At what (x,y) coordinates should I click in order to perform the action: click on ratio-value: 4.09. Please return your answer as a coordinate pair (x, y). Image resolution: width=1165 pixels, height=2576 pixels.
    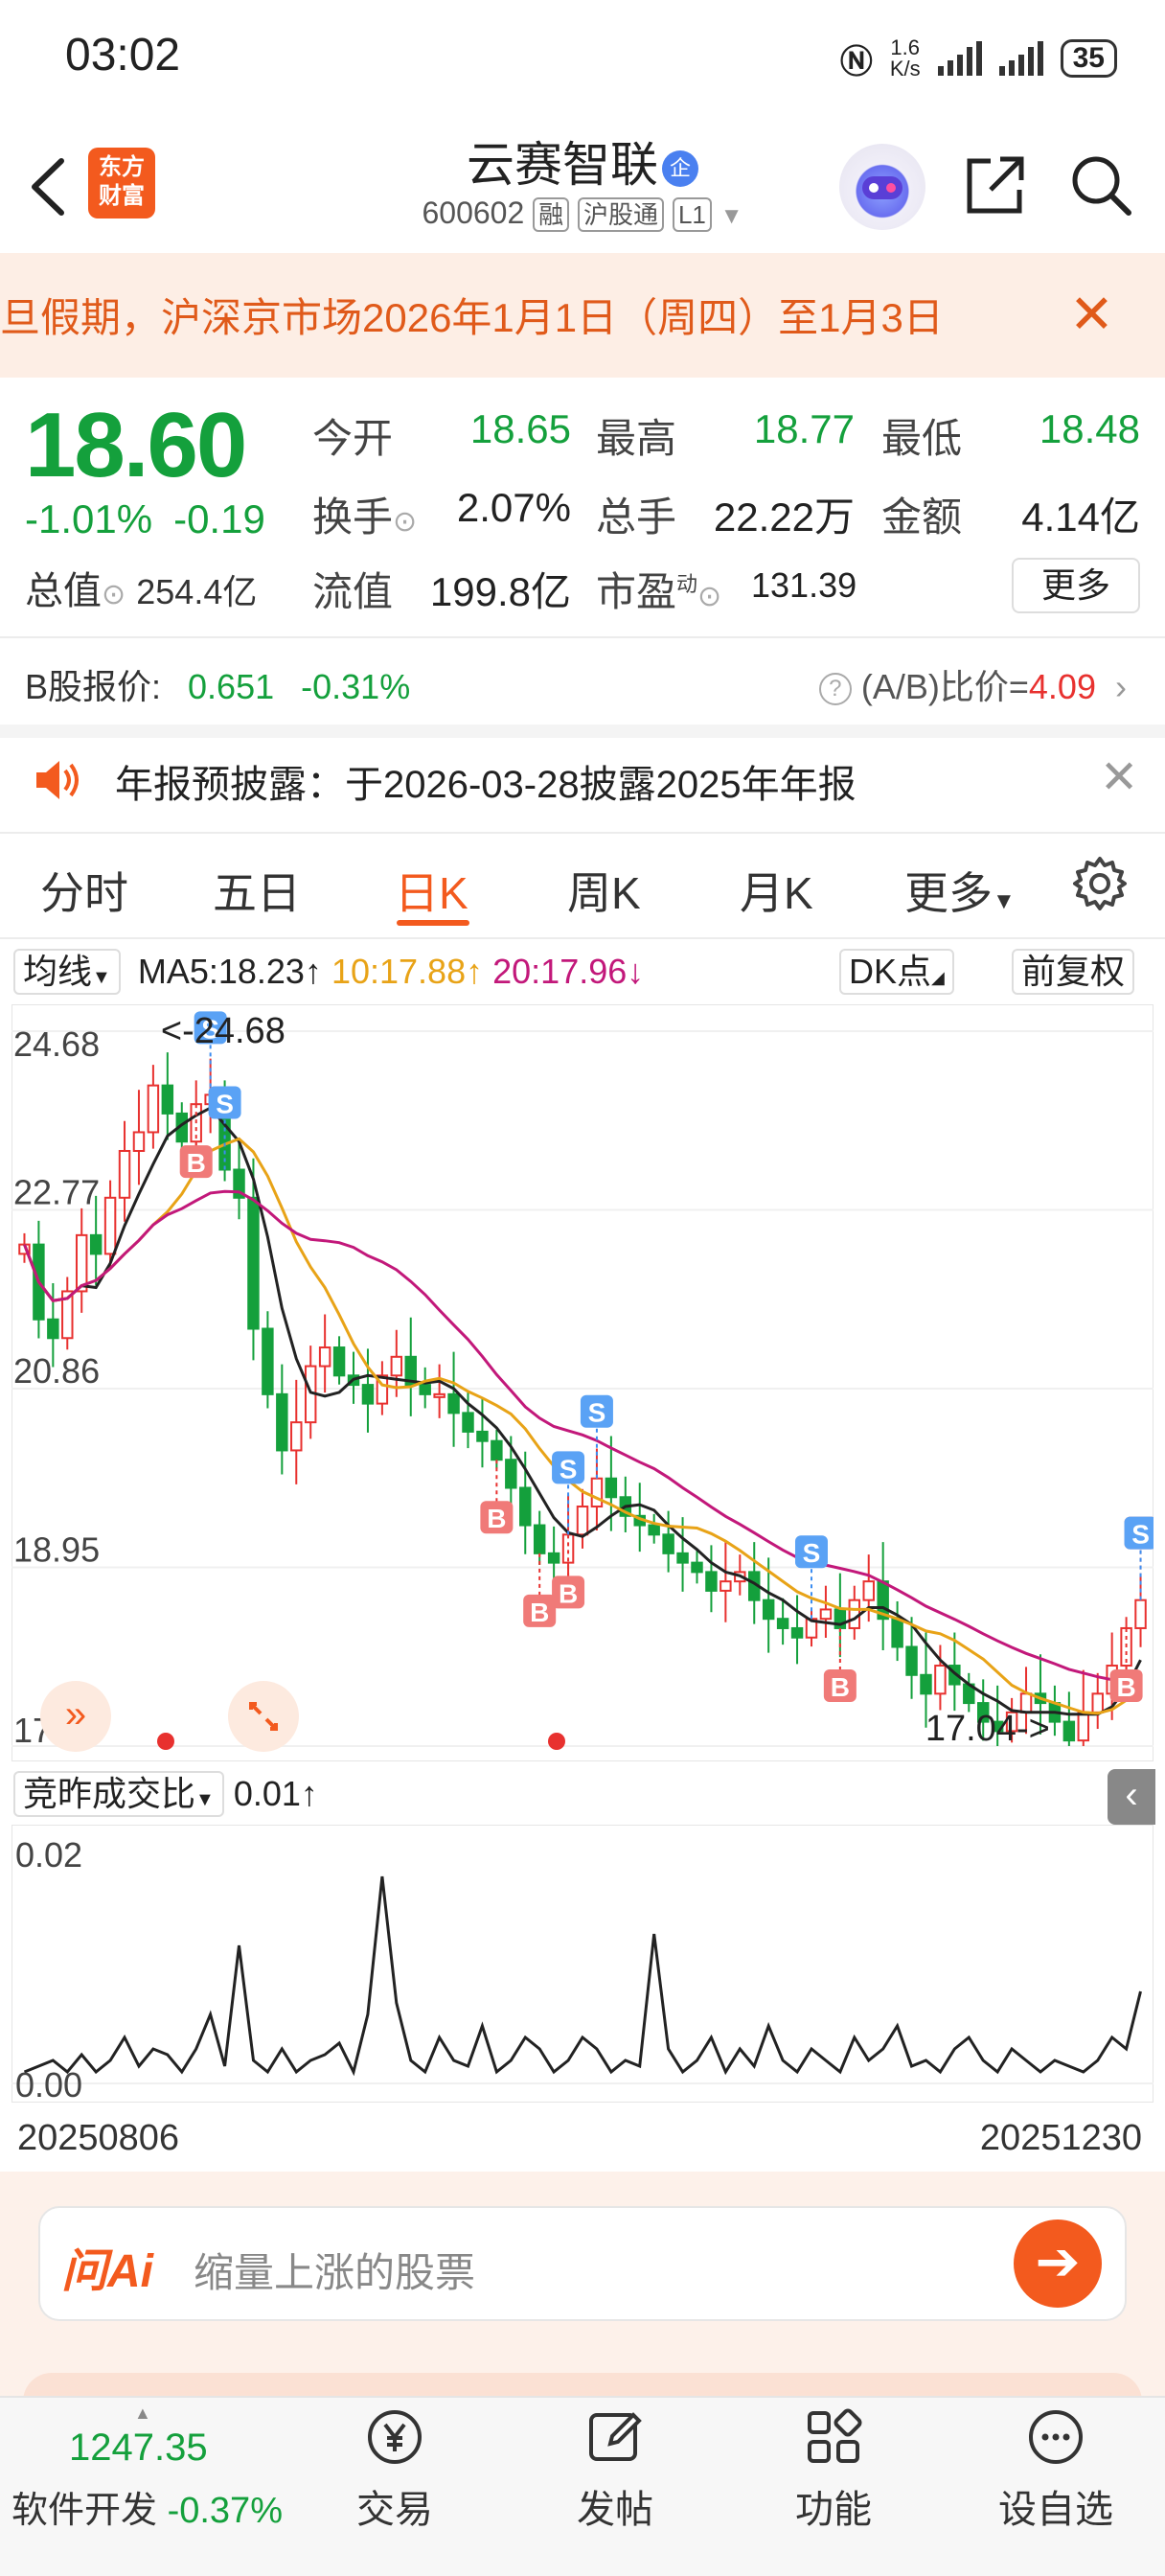
    Looking at the image, I should click on (1062, 686).